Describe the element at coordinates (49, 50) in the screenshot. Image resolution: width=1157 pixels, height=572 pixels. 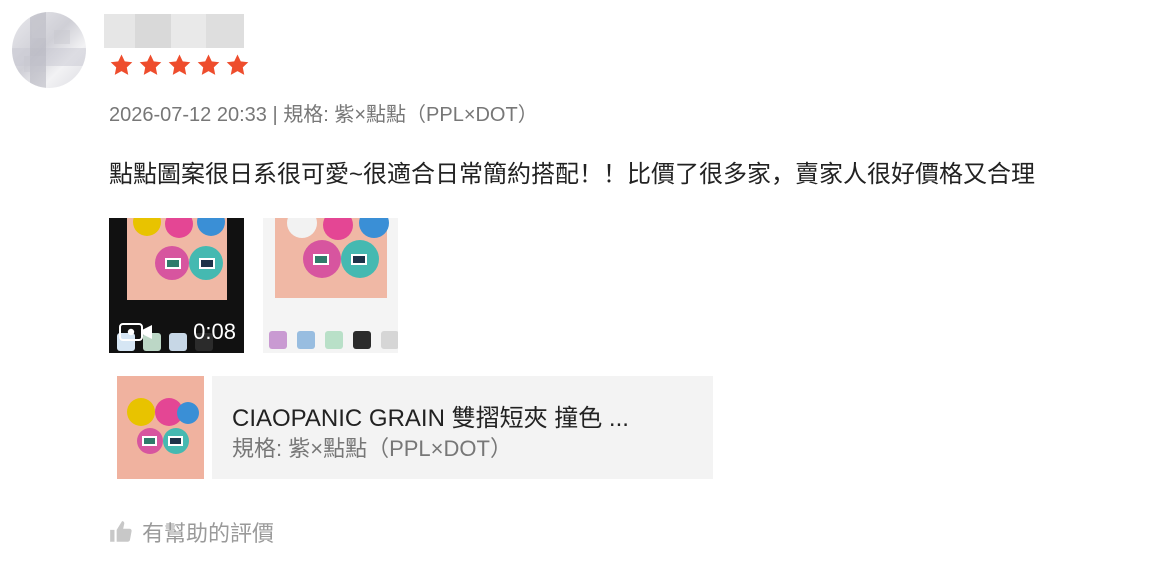
I see `user-avatar` at that location.